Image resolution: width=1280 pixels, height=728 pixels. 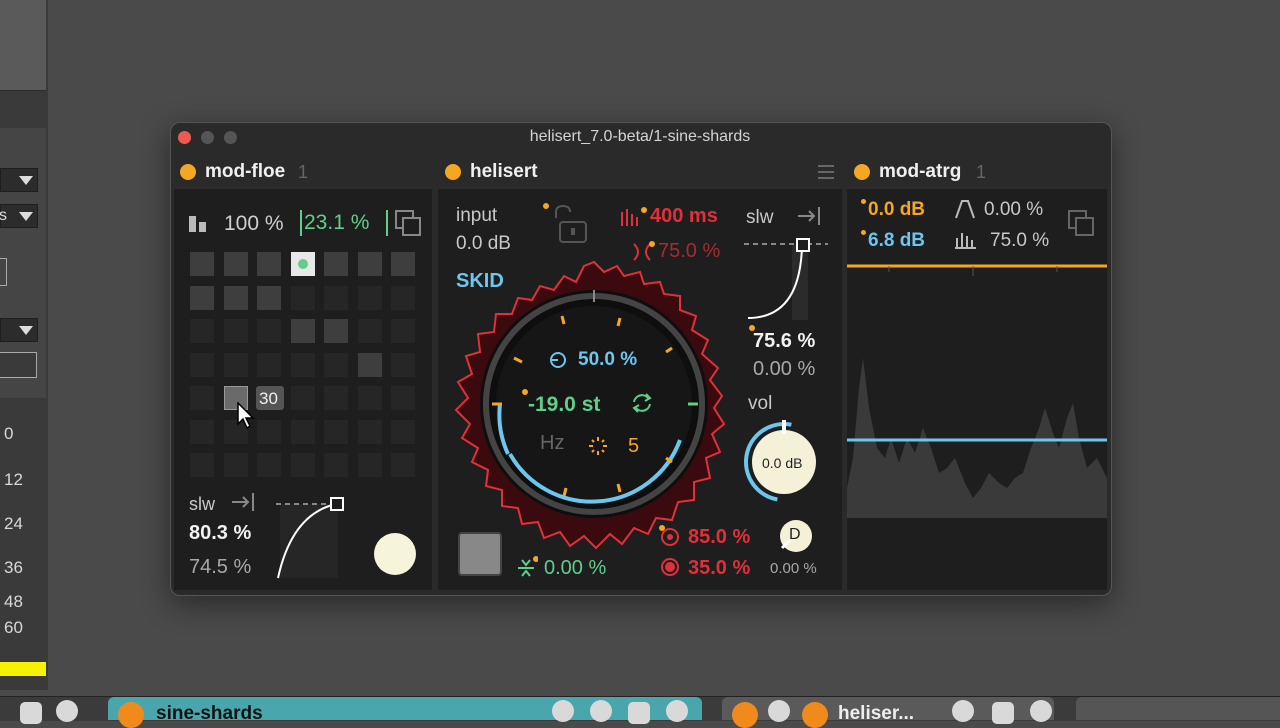 I want to click on spread-value: 0.00 %, so click(x=575, y=568).